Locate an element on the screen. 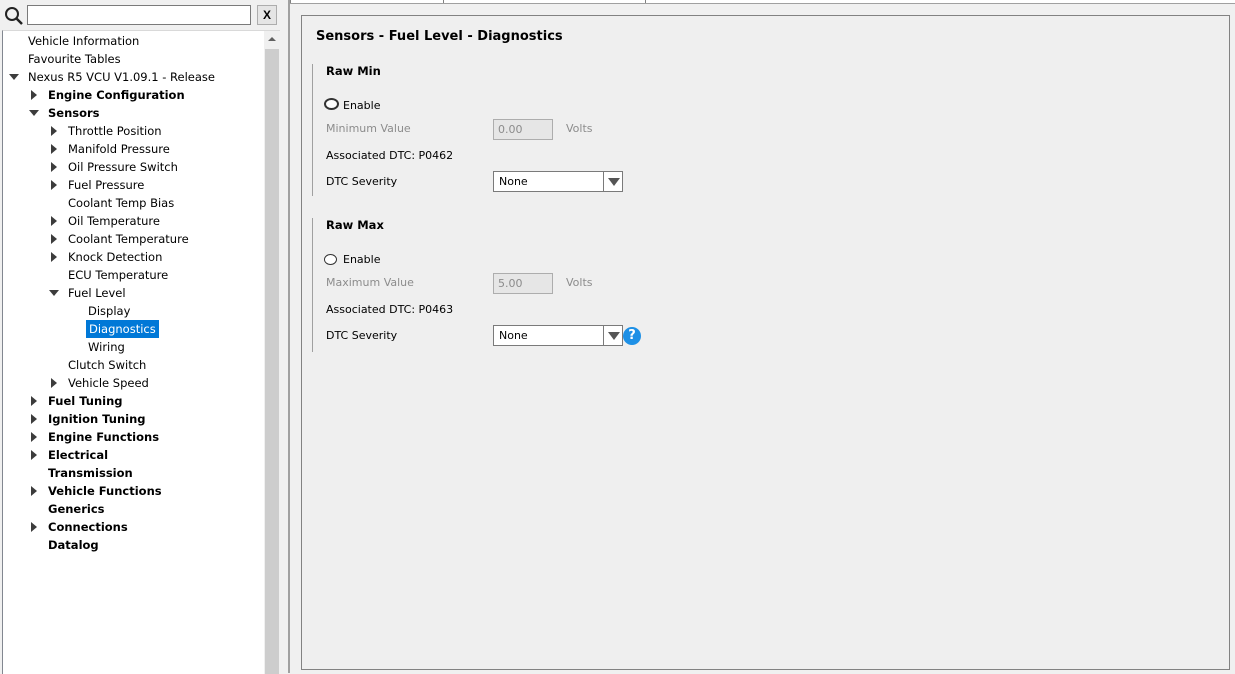 This screenshot has height=674, width=1235. raw-max-severity-dropdown-button is located at coordinates (612, 335).